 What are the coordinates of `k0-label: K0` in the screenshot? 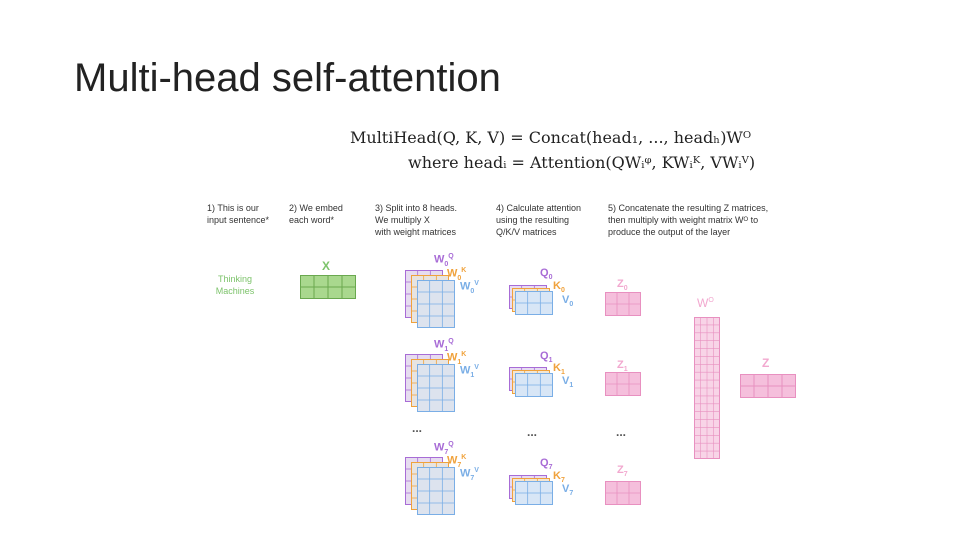 It's located at (559, 287).